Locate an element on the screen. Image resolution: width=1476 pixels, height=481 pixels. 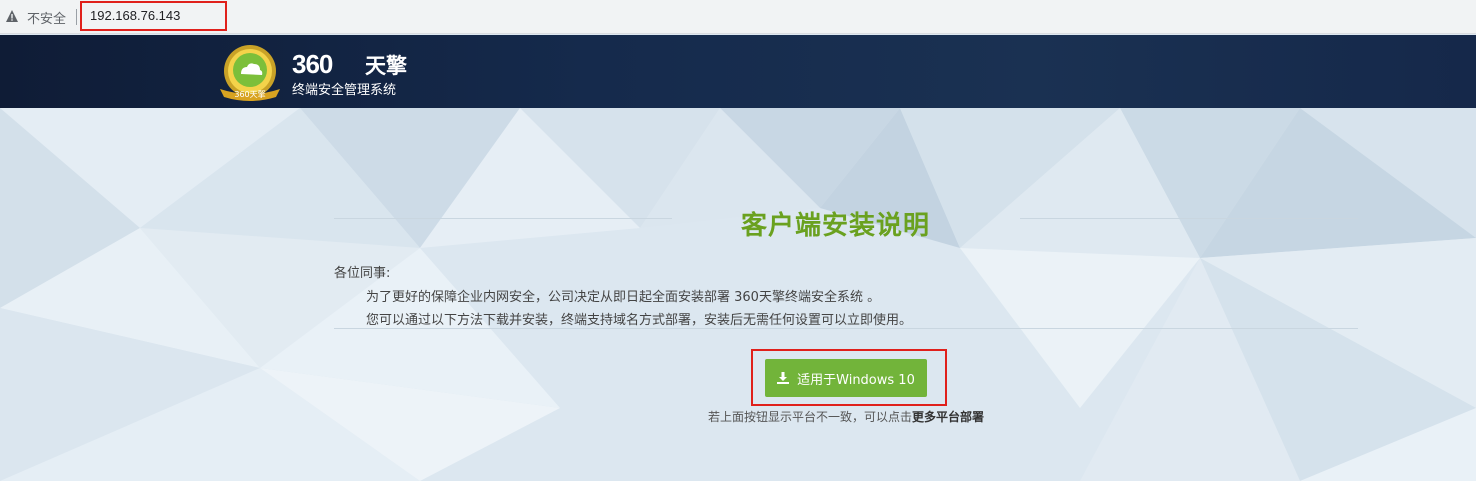
url-field-highlight: 192.168.76.143 is located at coordinates (153, 16).